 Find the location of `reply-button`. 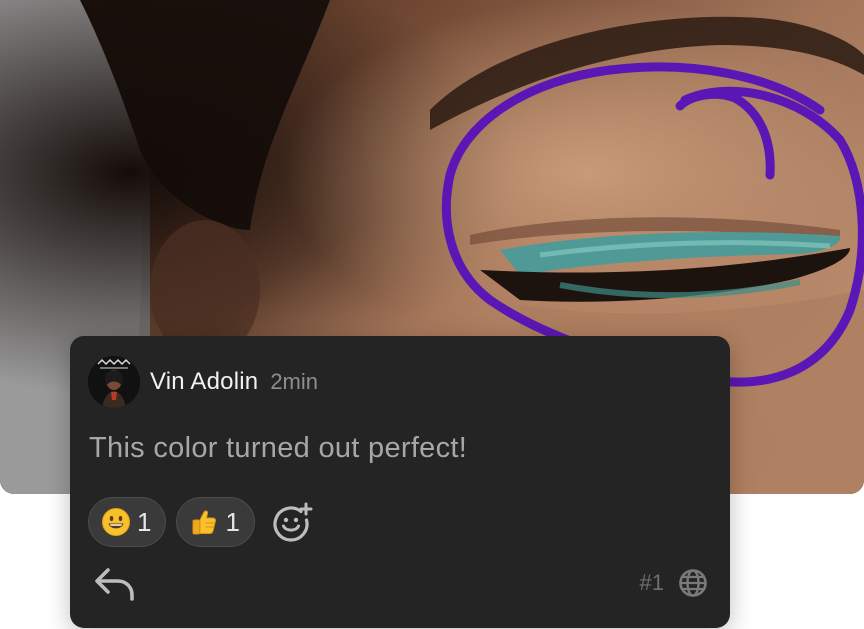

reply-button is located at coordinates (115, 584).